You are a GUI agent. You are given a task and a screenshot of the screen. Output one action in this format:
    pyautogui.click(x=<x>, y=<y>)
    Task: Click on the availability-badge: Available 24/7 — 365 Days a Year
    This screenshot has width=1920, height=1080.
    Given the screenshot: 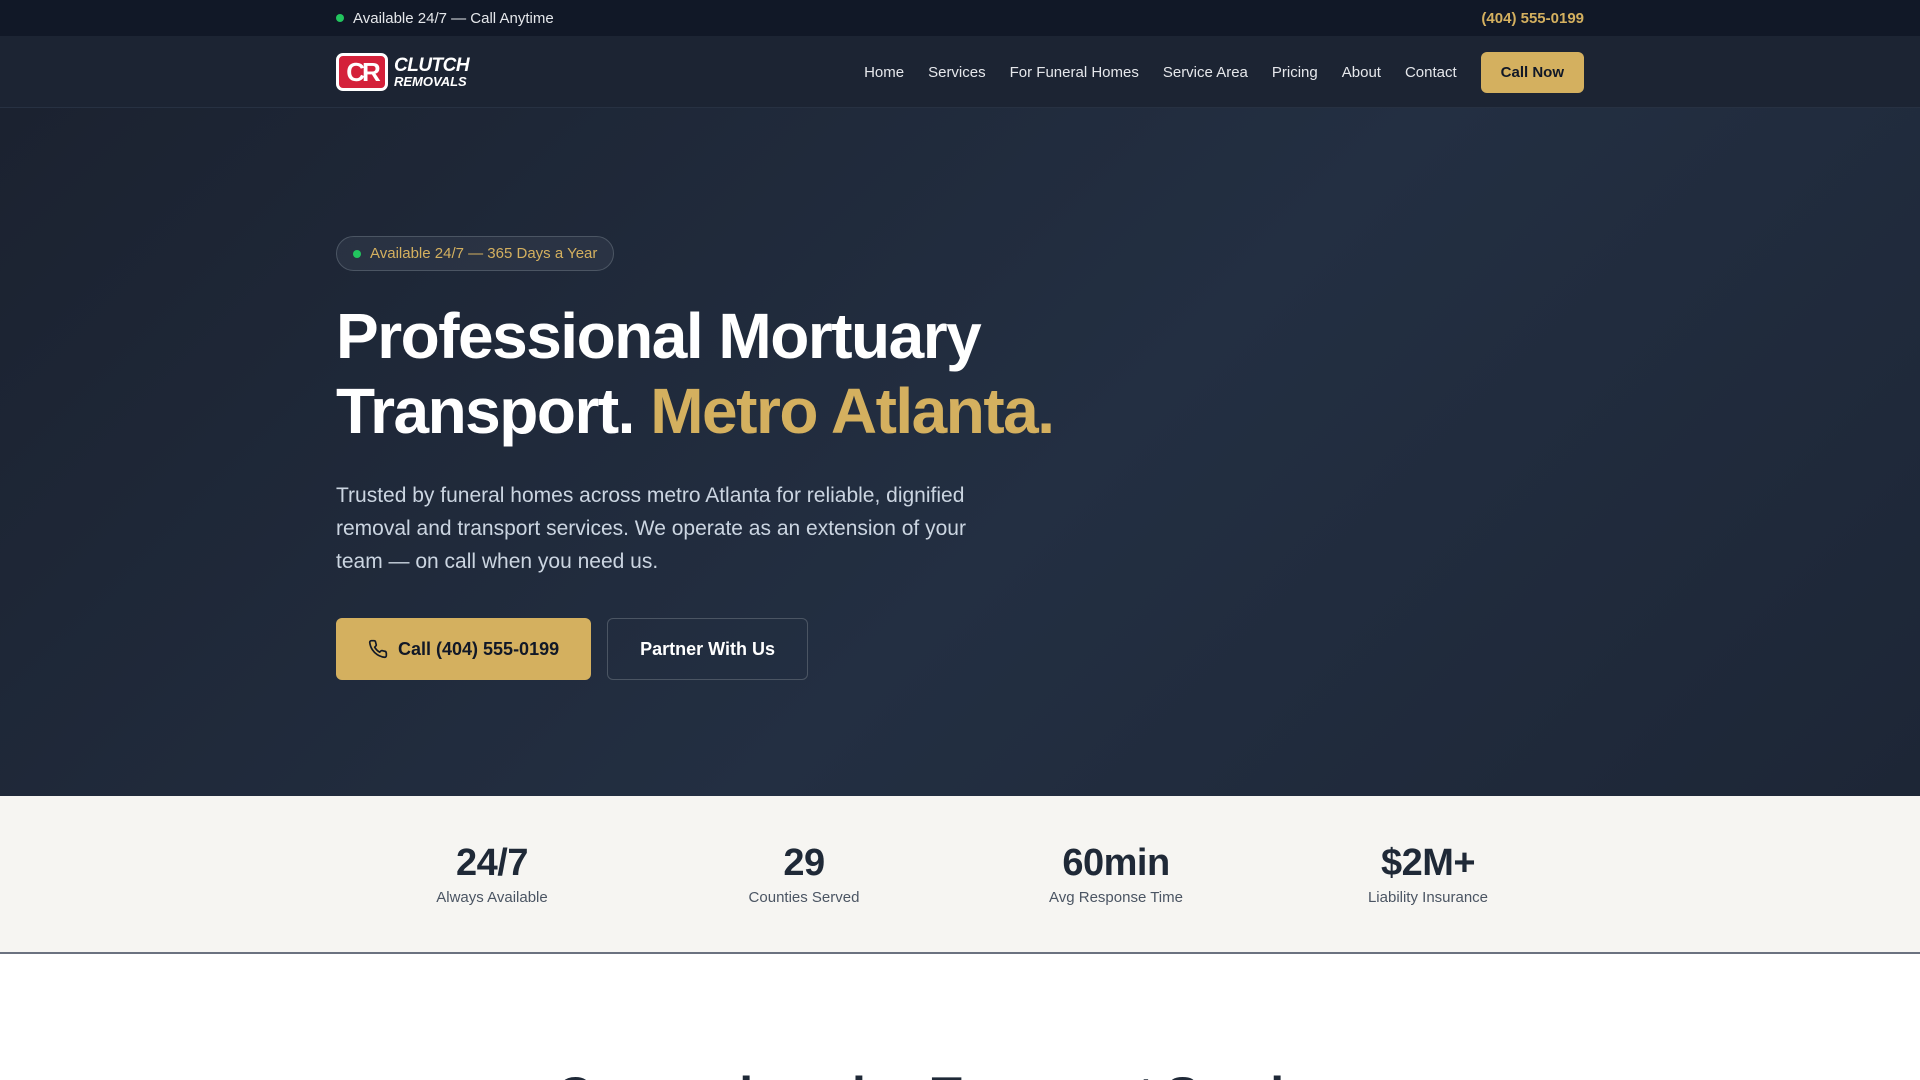 What is the action you would take?
    pyautogui.click(x=475, y=253)
    